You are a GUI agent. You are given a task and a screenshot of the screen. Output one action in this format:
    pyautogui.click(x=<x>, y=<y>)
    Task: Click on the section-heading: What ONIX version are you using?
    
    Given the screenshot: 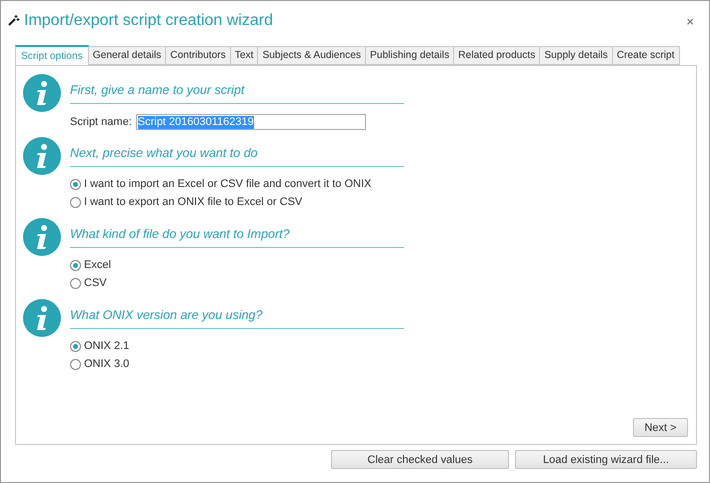 What is the action you would take?
    pyautogui.click(x=237, y=313)
    